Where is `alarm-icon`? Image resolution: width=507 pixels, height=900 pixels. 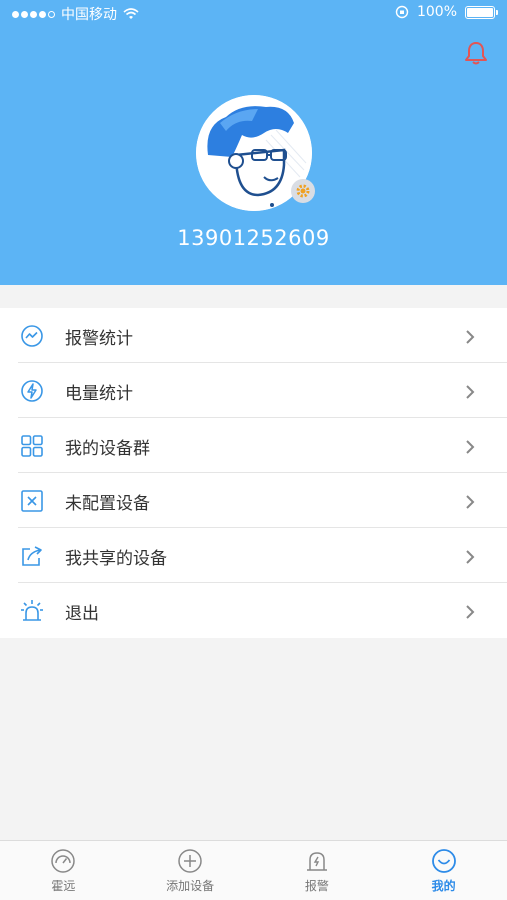
alarm-icon is located at coordinates (316, 861).